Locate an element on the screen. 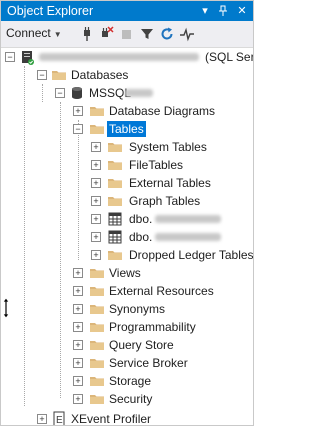  node-label: Database Diagrams is located at coordinates (162, 111).